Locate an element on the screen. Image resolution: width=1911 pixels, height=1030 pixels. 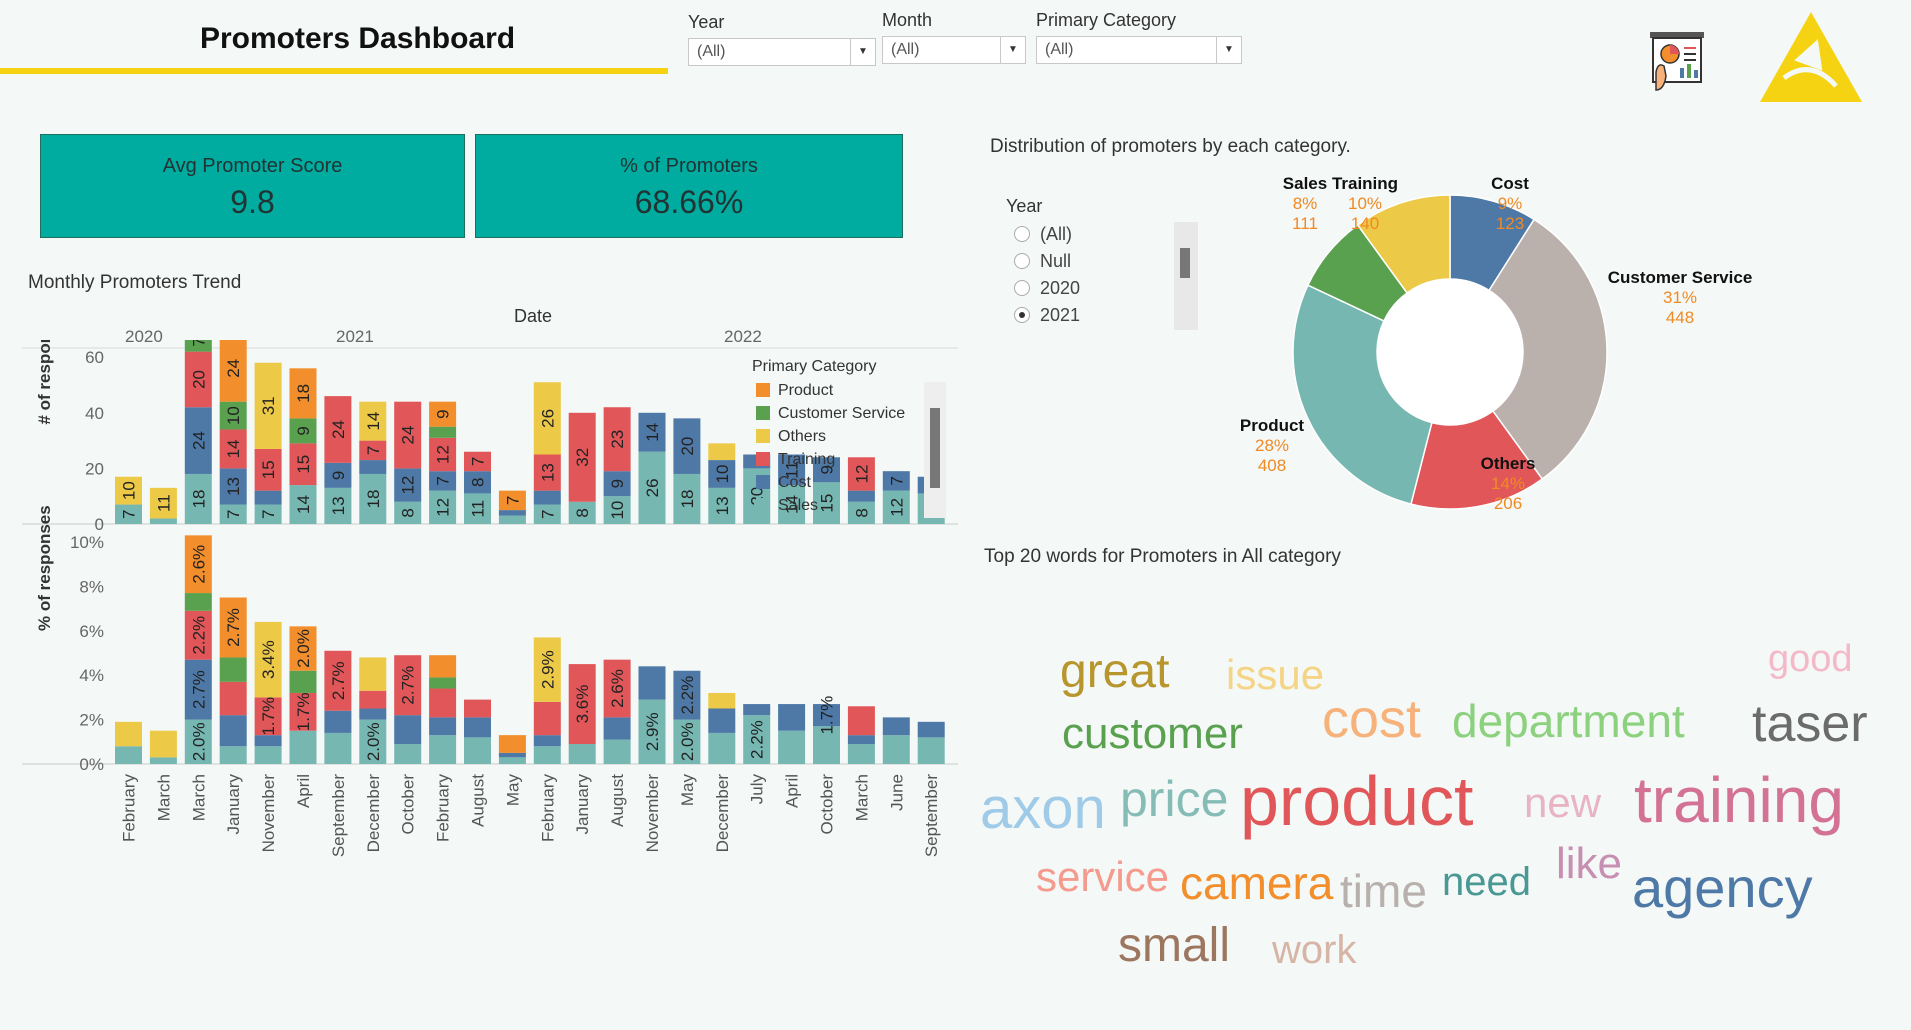
wordcloud-word: price is located at coordinates (1174, 799).